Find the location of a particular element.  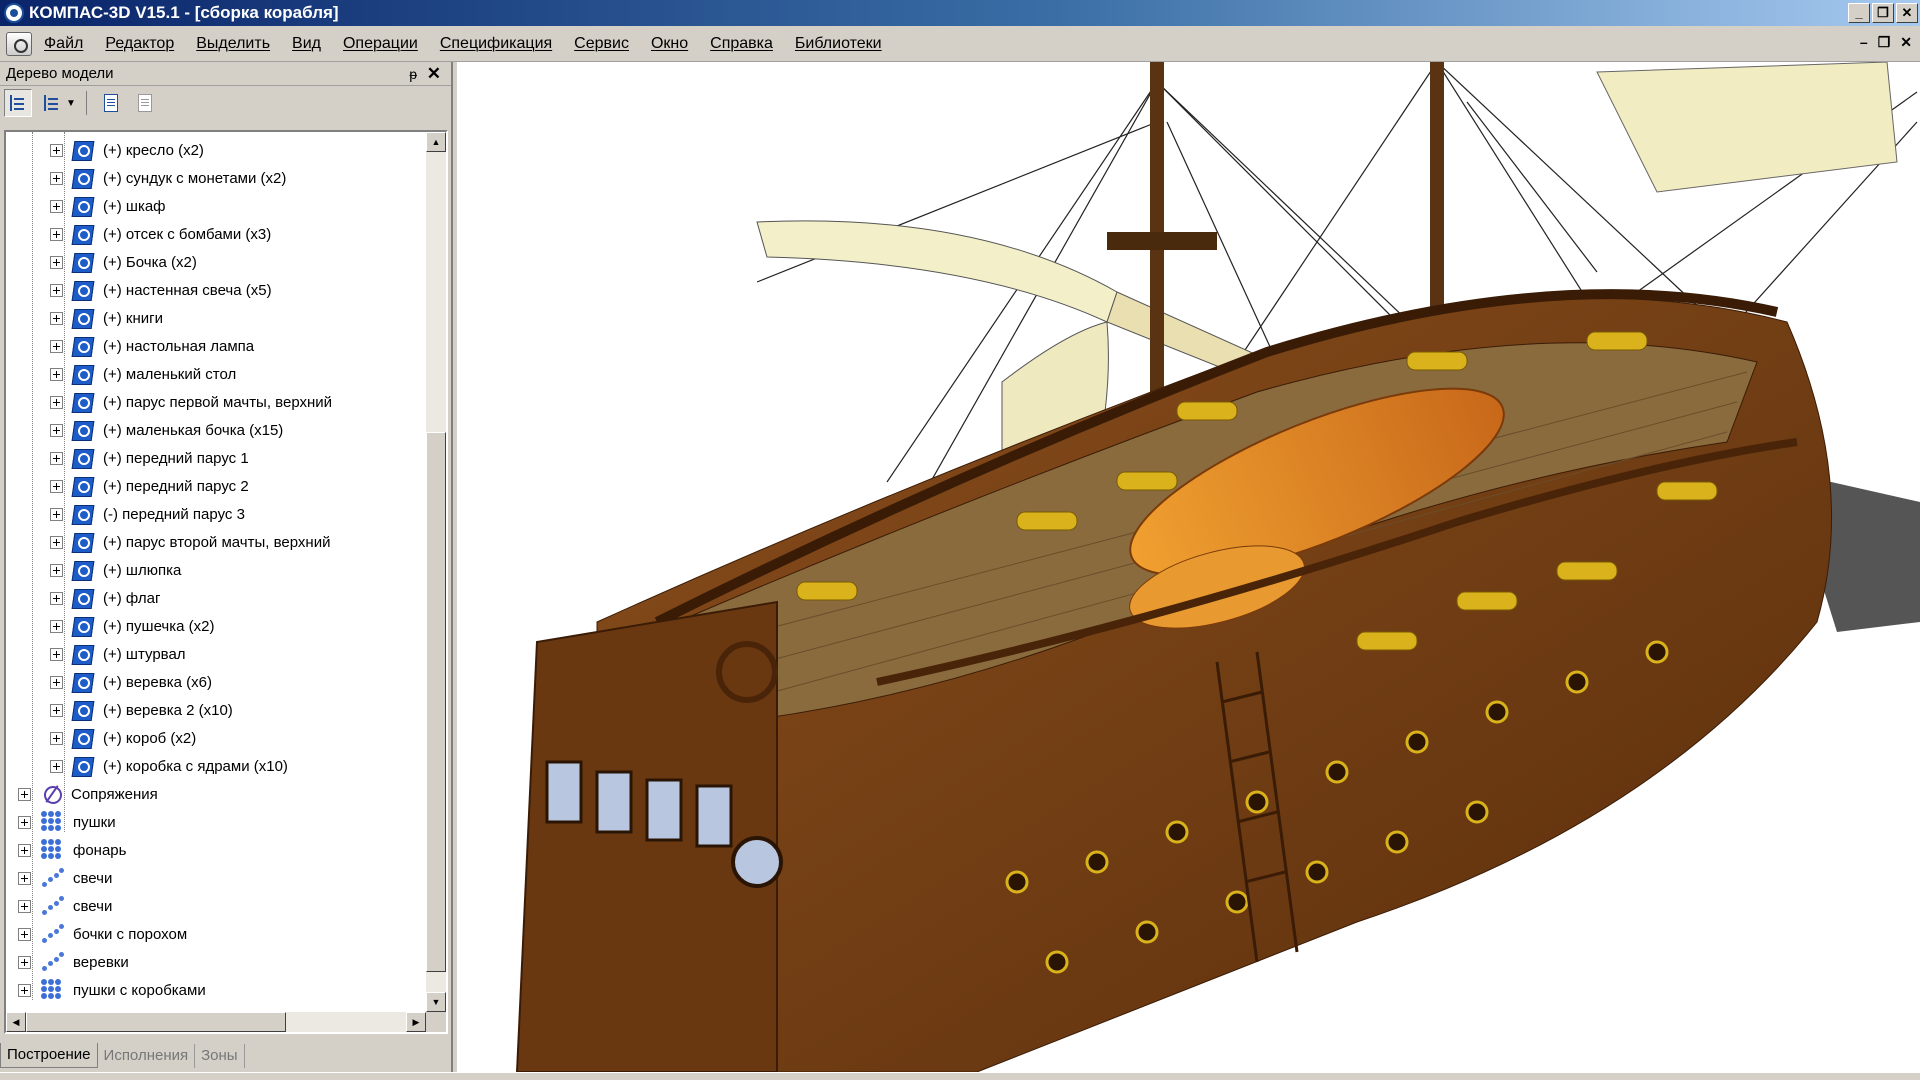

tree-structure-button is located at coordinates (18, 103).